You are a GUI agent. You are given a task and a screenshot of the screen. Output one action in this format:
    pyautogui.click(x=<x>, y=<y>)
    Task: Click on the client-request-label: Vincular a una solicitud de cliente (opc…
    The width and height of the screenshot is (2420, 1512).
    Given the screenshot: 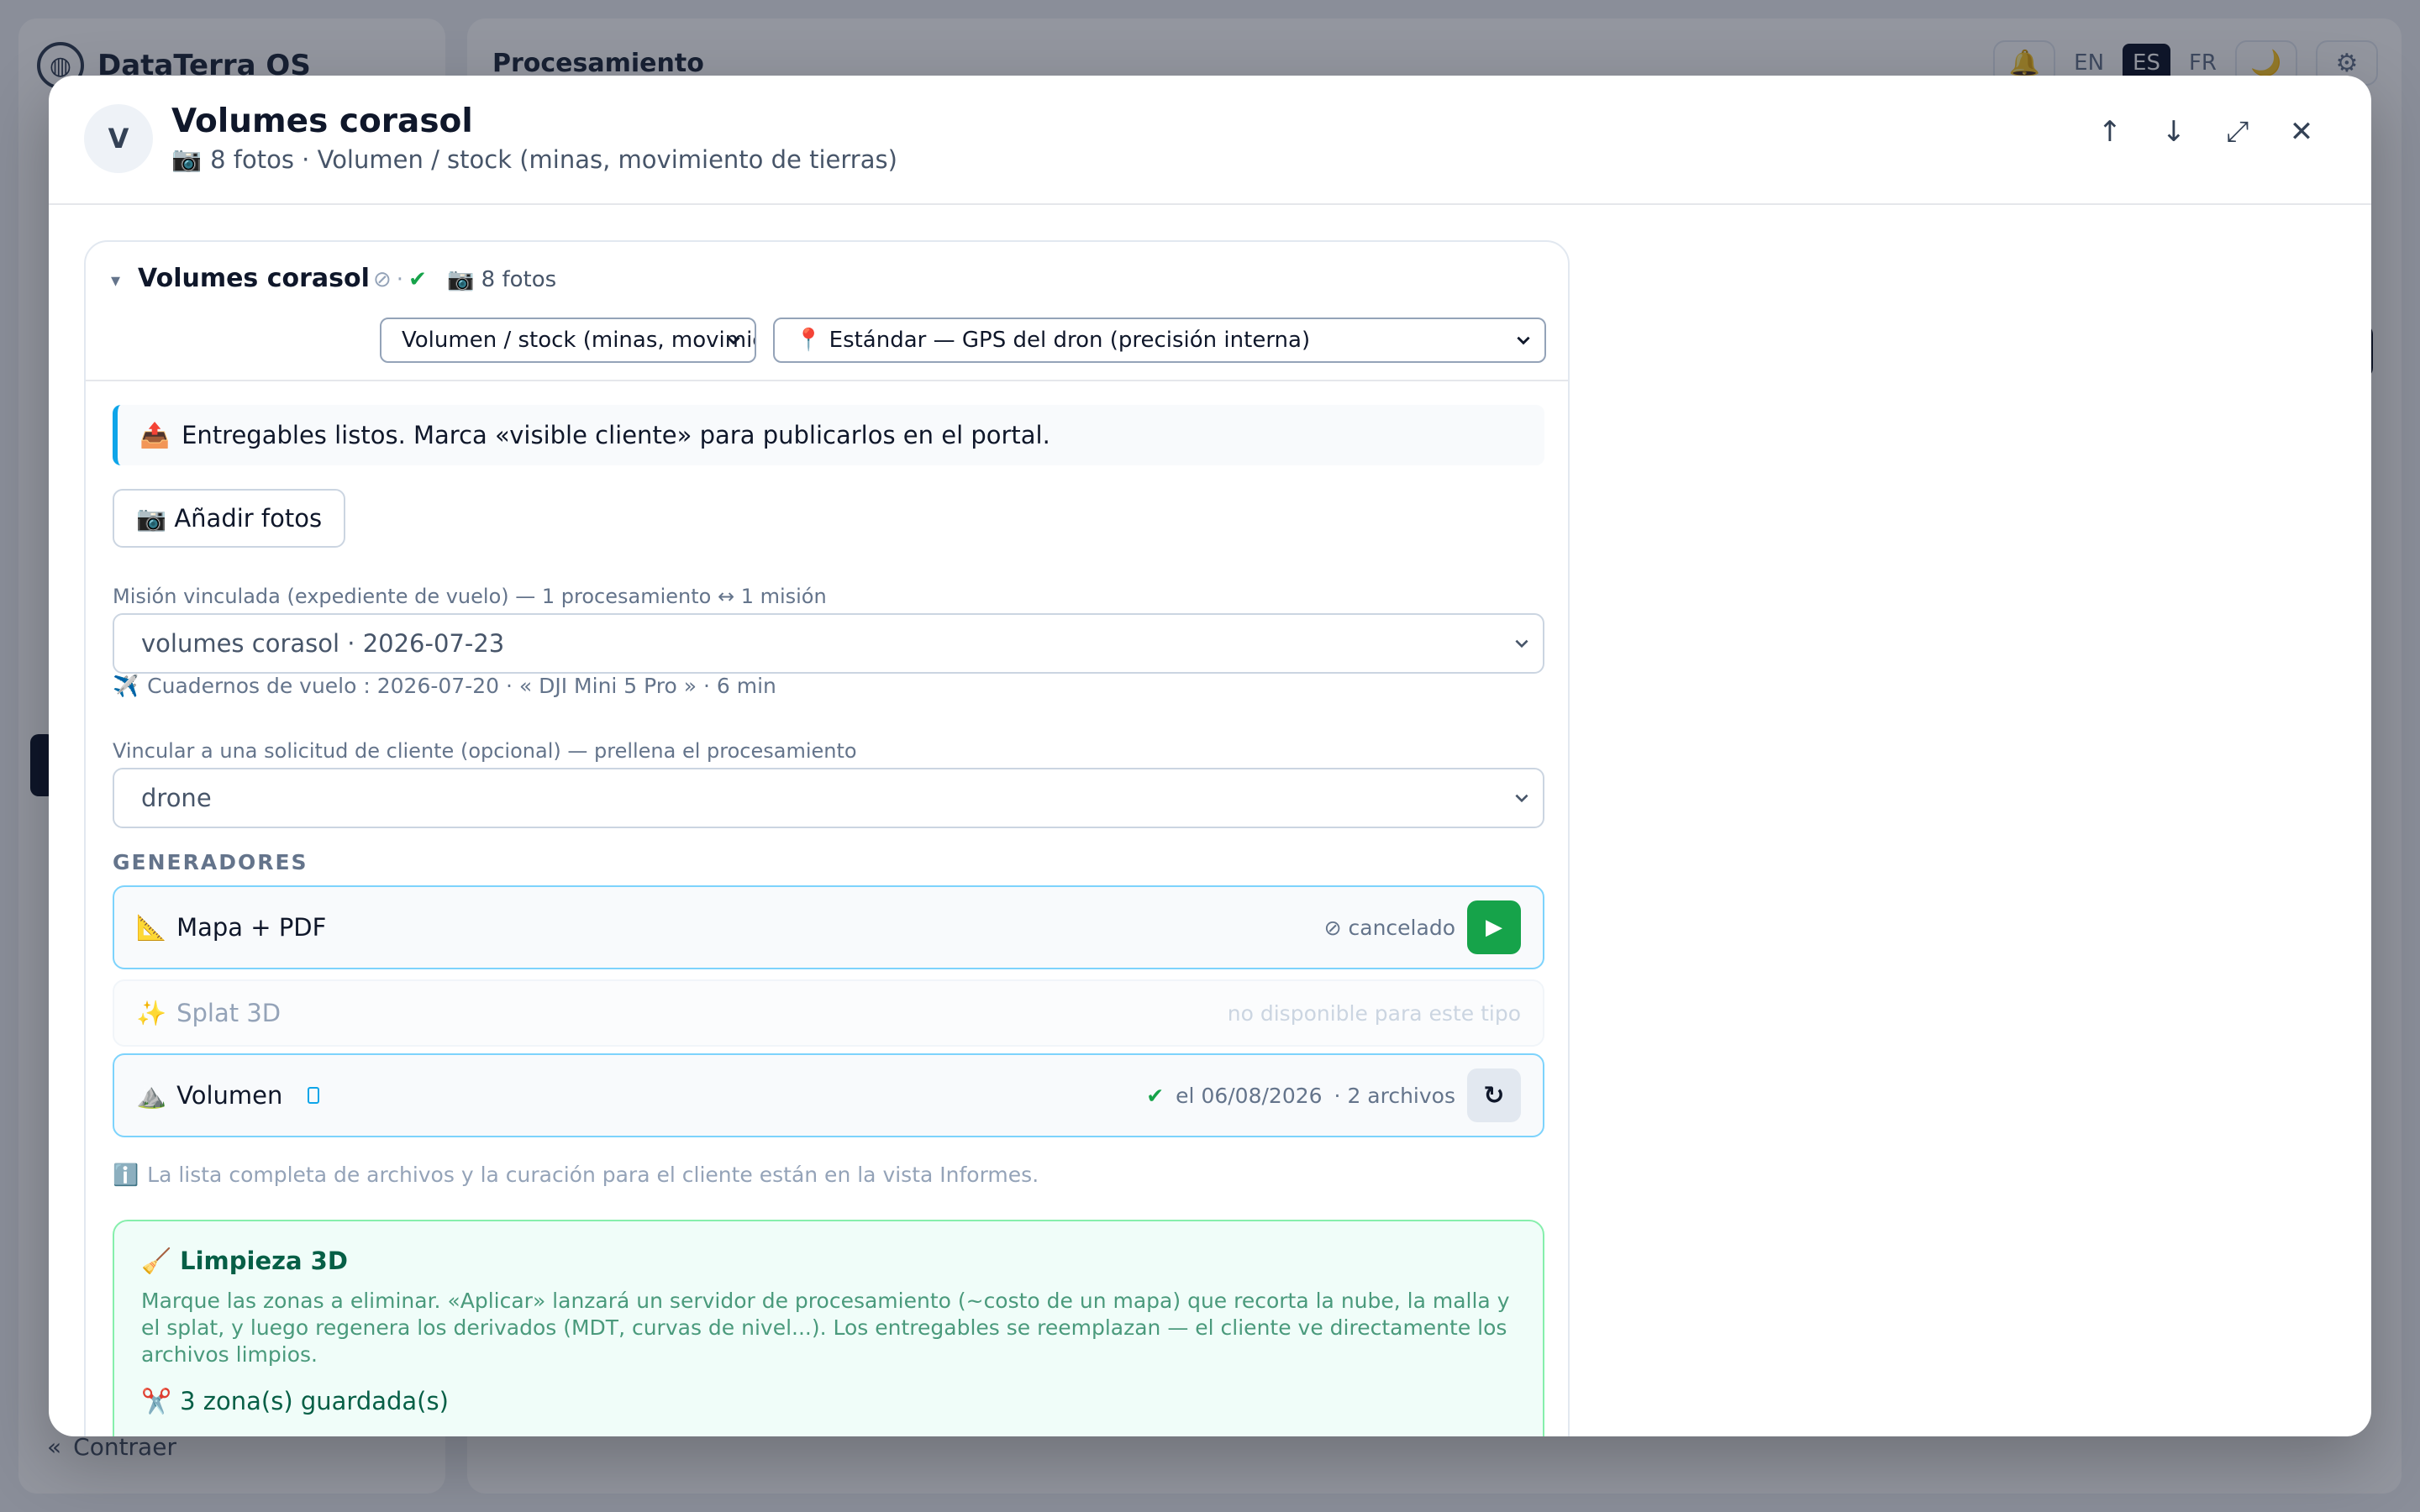 What is the action you would take?
    pyautogui.click(x=485, y=751)
    